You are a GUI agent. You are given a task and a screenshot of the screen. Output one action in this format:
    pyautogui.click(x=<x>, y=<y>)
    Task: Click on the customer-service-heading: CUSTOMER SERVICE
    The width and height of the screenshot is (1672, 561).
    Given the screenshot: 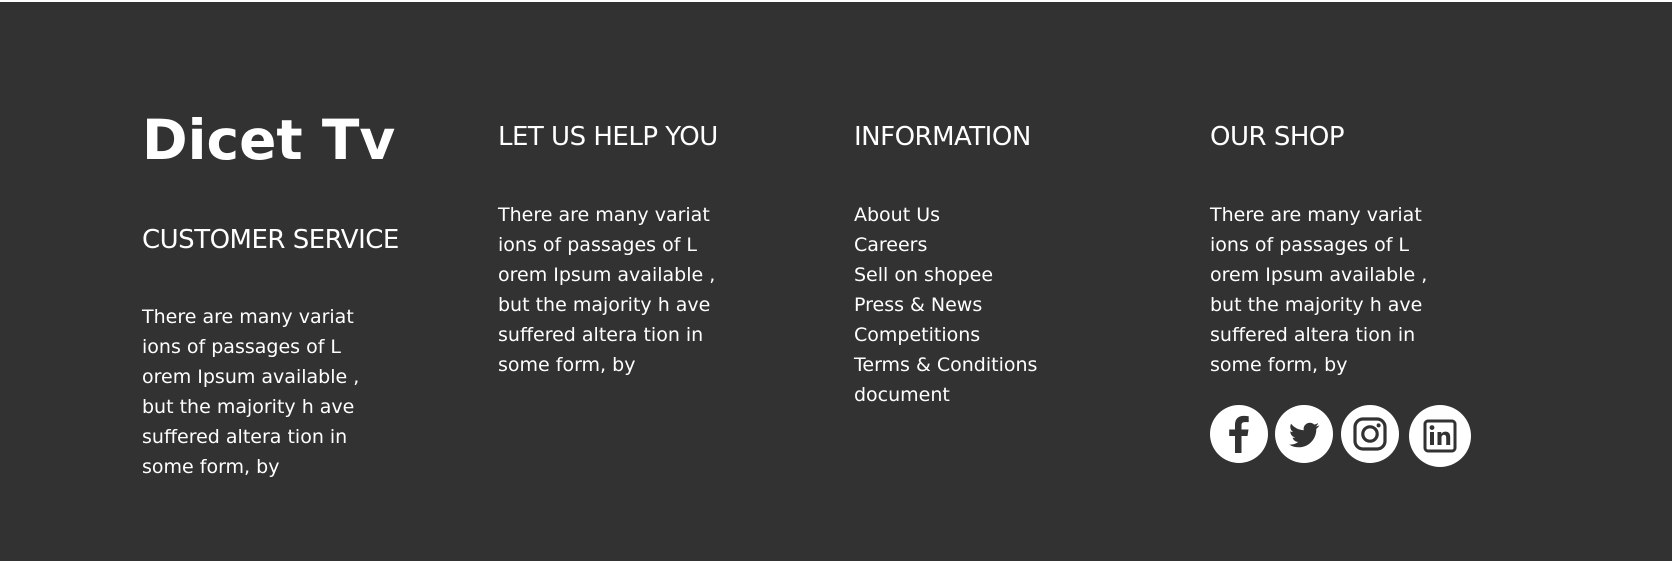 What is the action you would take?
    pyautogui.click(x=270, y=240)
    